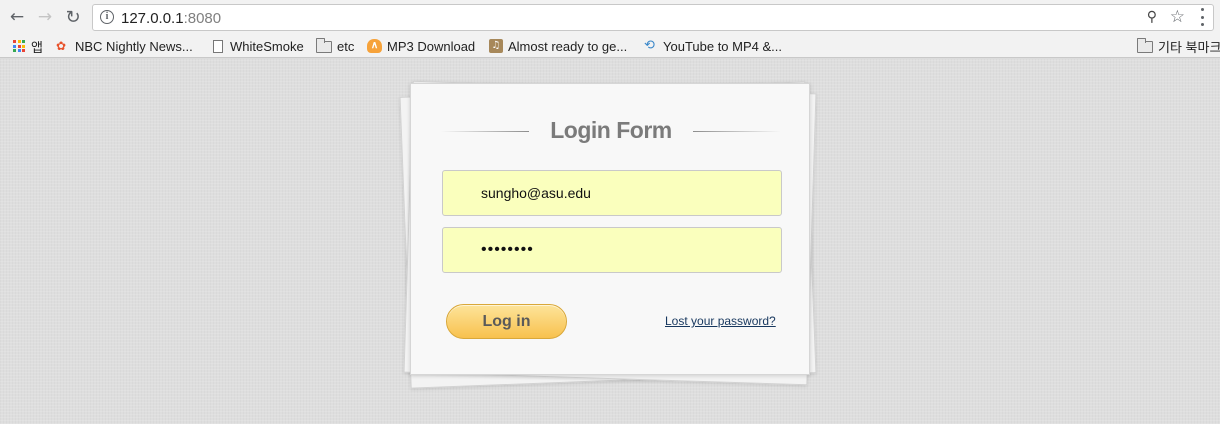 This screenshot has width=1220, height=424. What do you see at coordinates (45, 17) in the screenshot?
I see `forward-icon: →` at bounding box center [45, 17].